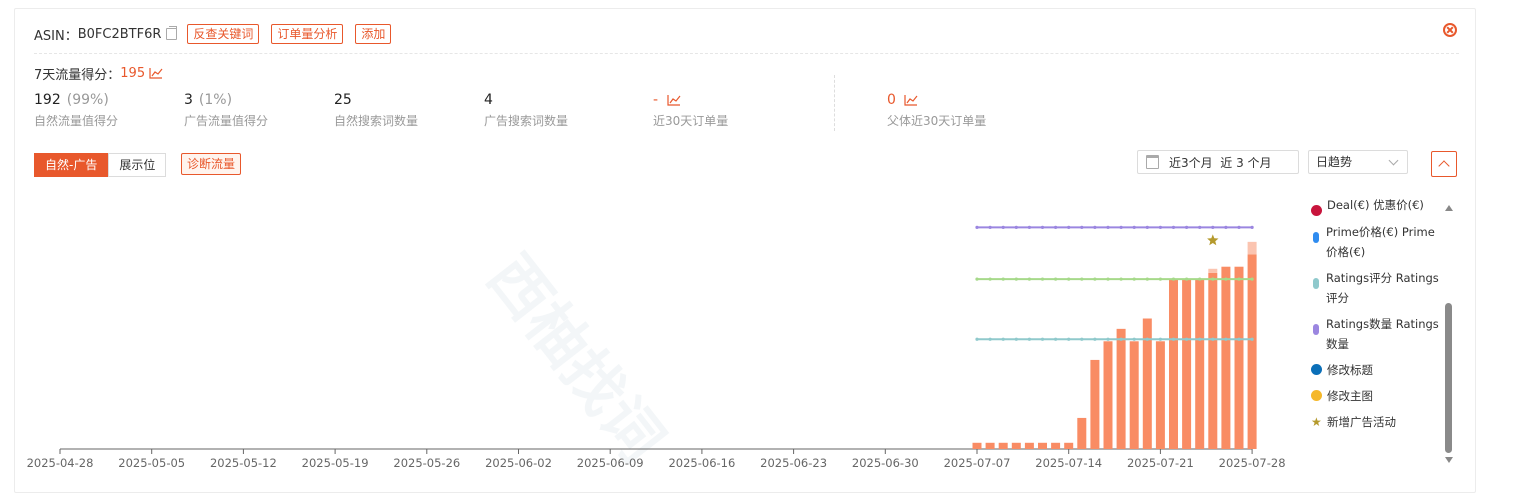  I want to click on collapse-button, so click(1444, 164).